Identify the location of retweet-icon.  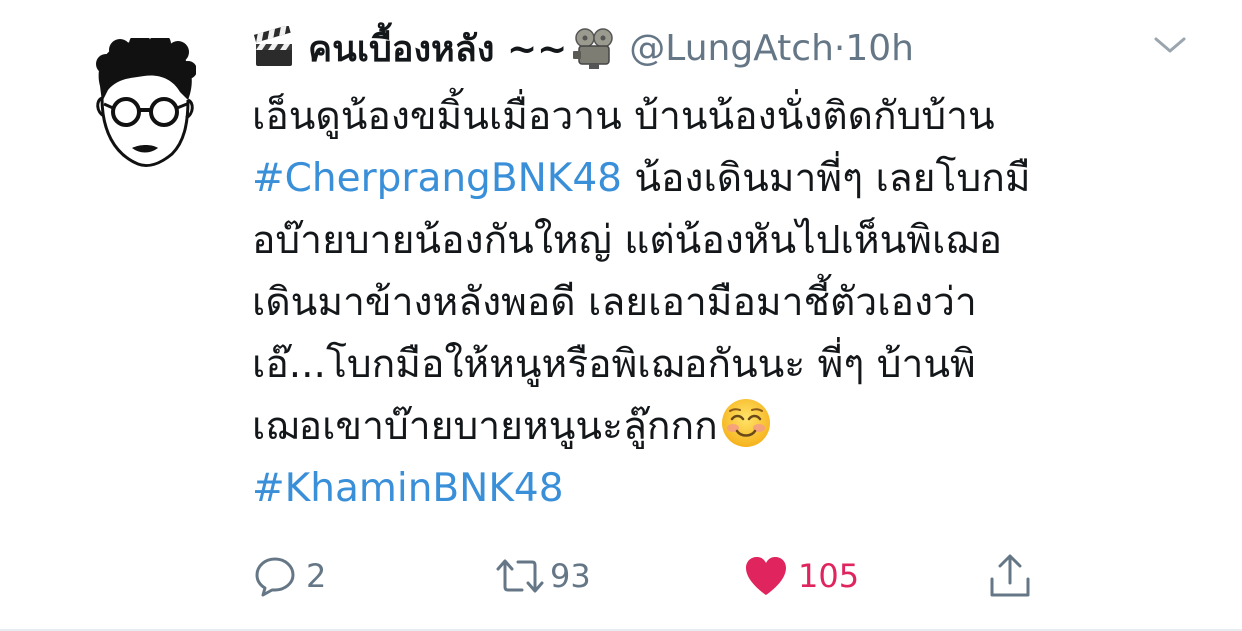
(520, 576).